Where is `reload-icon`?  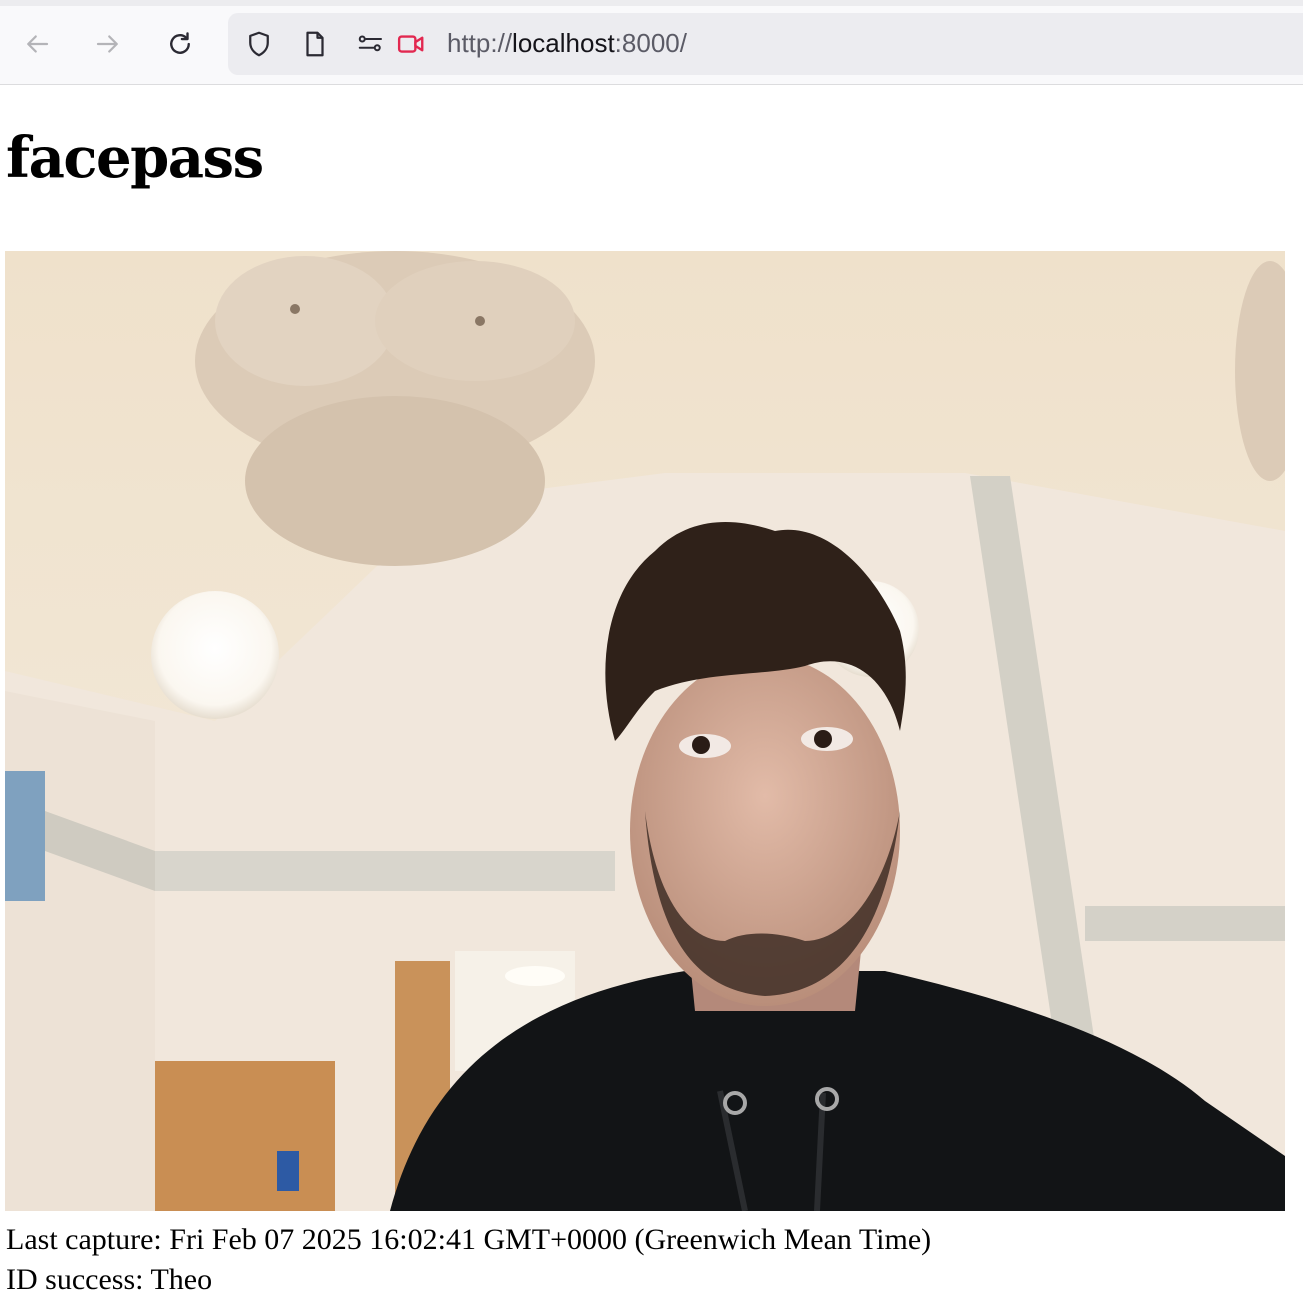
reload-icon is located at coordinates (180, 43).